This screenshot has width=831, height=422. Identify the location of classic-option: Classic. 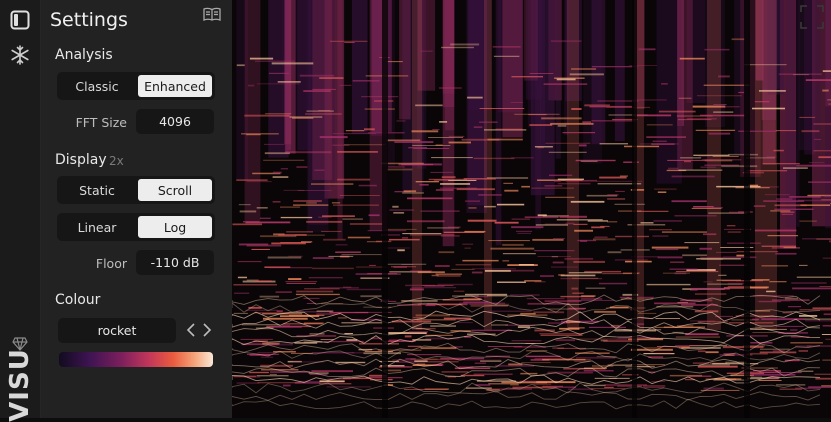
(97, 86).